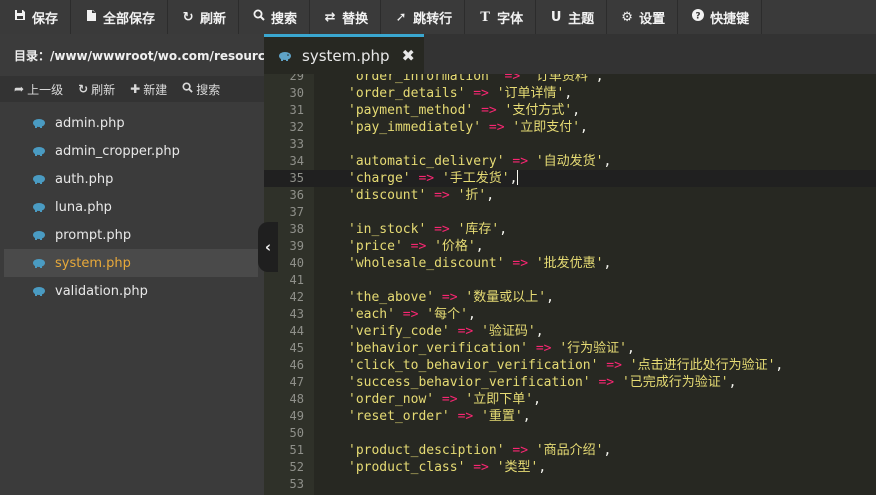 The height and width of the screenshot is (495, 876). Describe the element at coordinates (208, 89) in the screenshot. I see `sidebar-search-label: 搜索` at that location.